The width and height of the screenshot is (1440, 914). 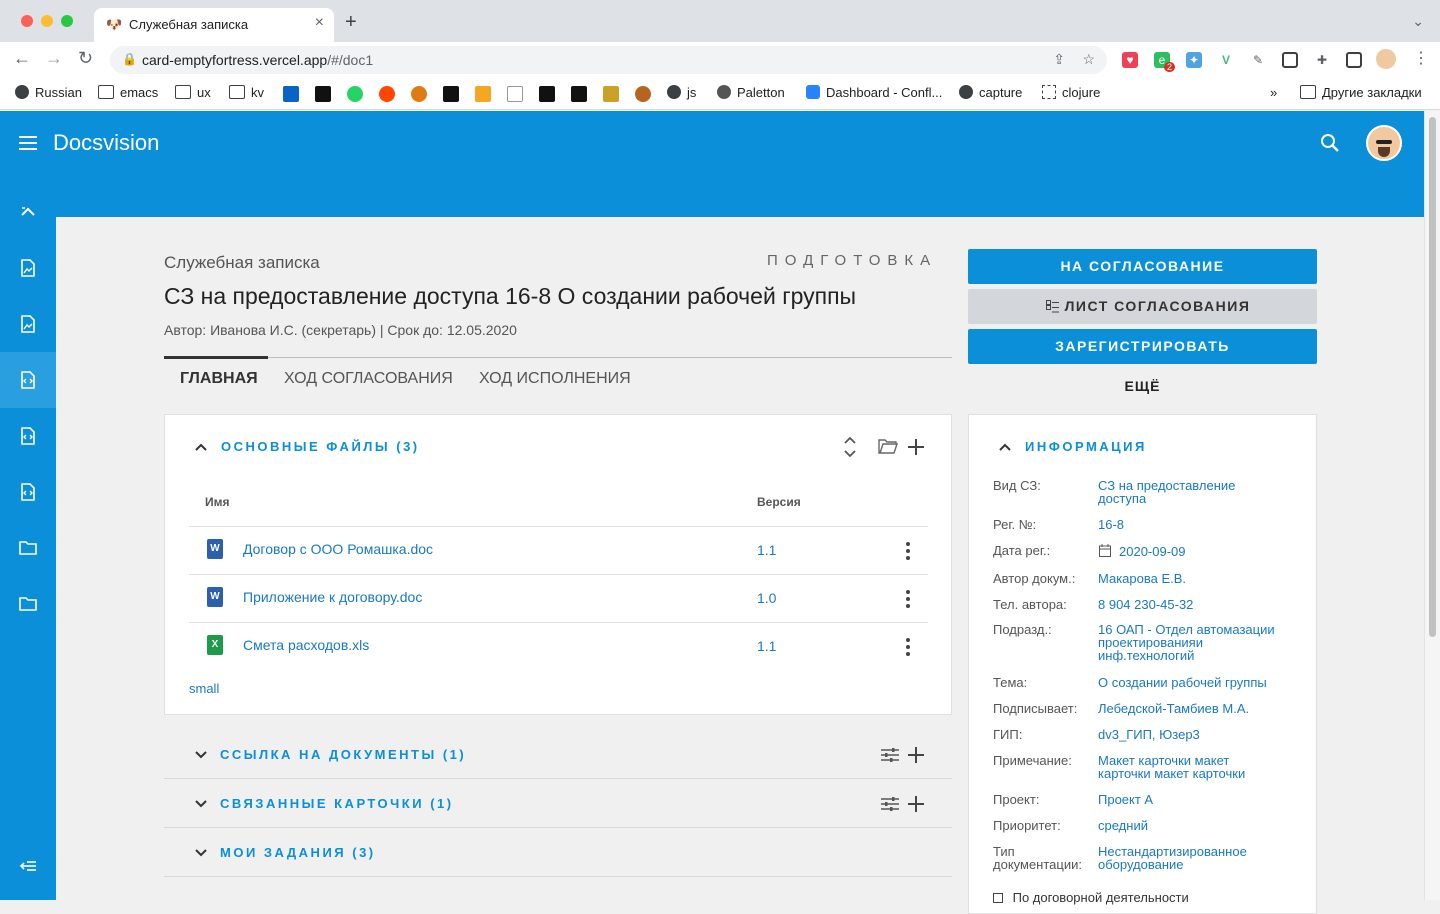 What do you see at coordinates (323, 94) in the screenshot?
I see `c-bookmark-icon` at bounding box center [323, 94].